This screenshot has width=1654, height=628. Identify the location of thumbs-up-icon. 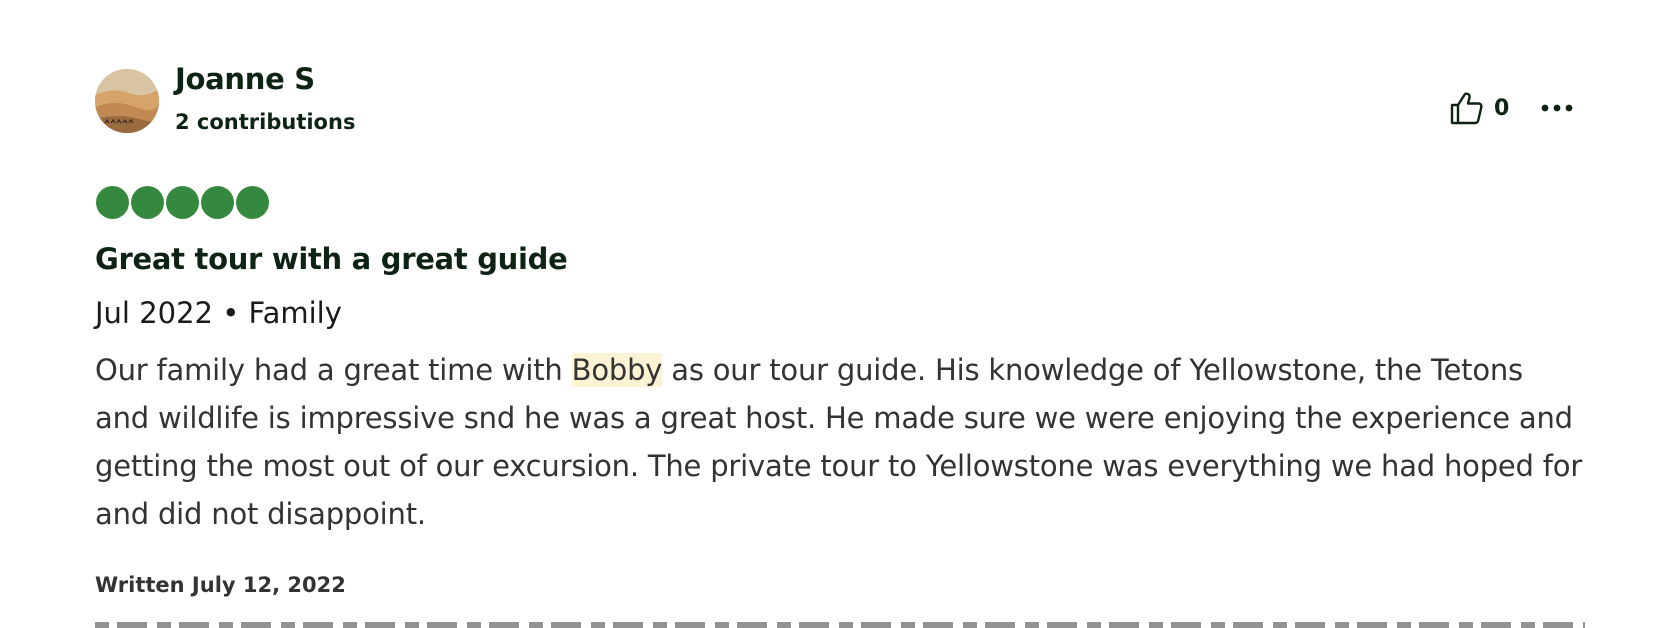
(1466, 108).